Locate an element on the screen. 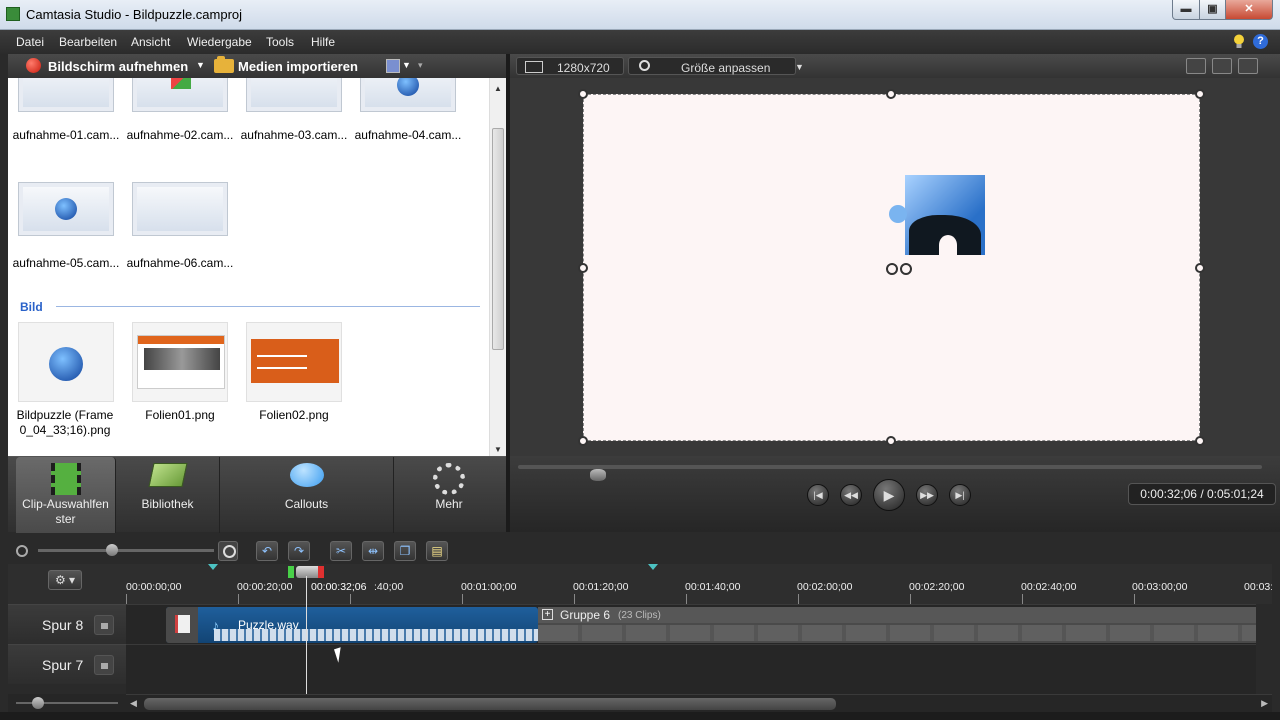  folder-icon is located at coordinates (224, 64).